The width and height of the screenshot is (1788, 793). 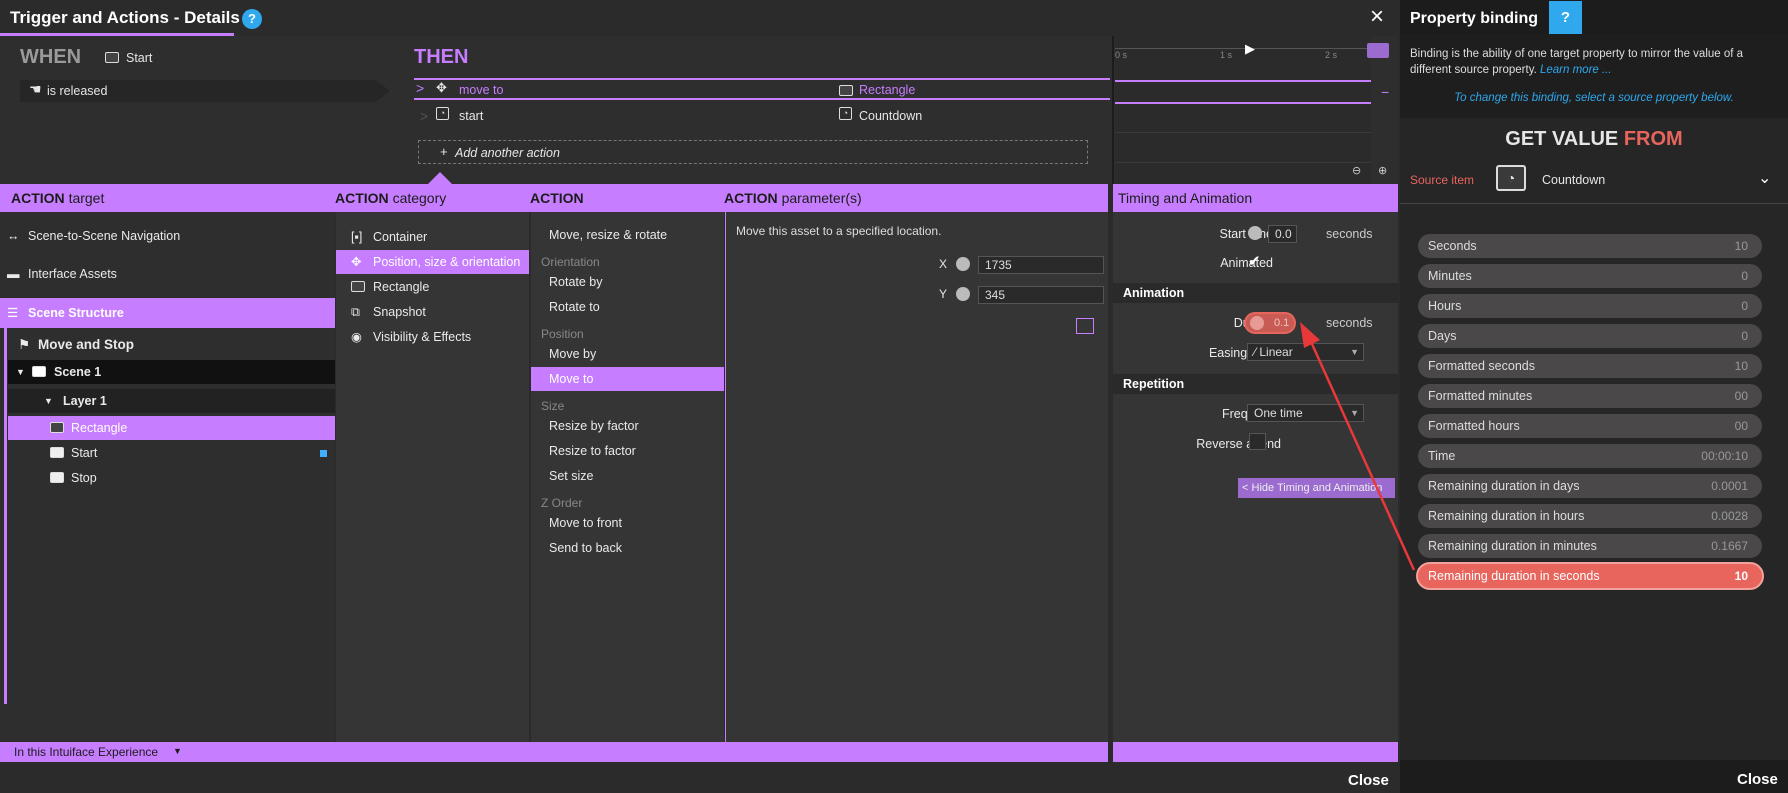 I want to click on arrow-head, so click(x=1310, y=335).